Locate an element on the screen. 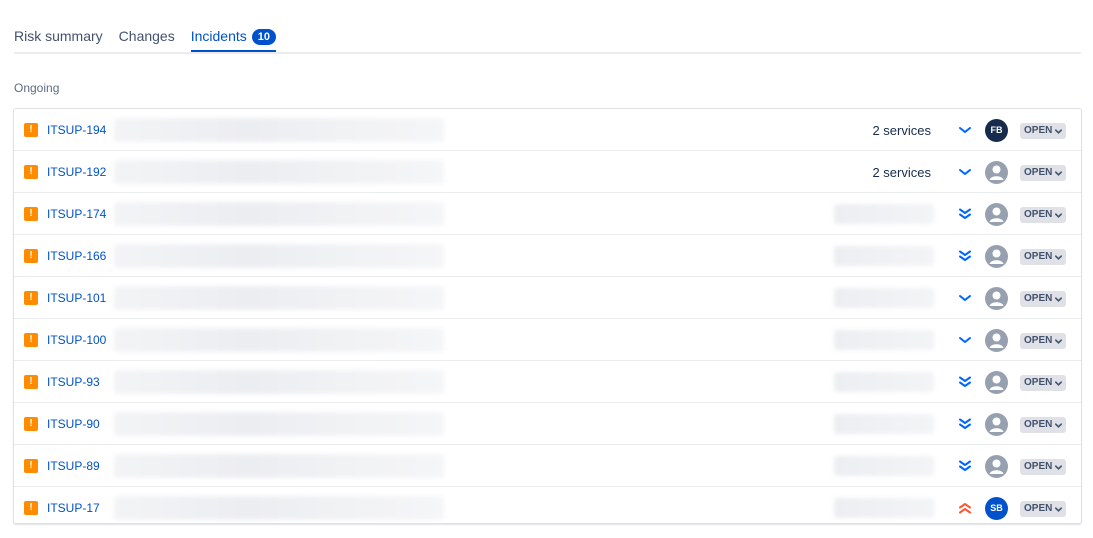 Image resolution: width=1093 pixels, height=538 pixels. tab-label: Risk summary is located at coordinates (58, 36).